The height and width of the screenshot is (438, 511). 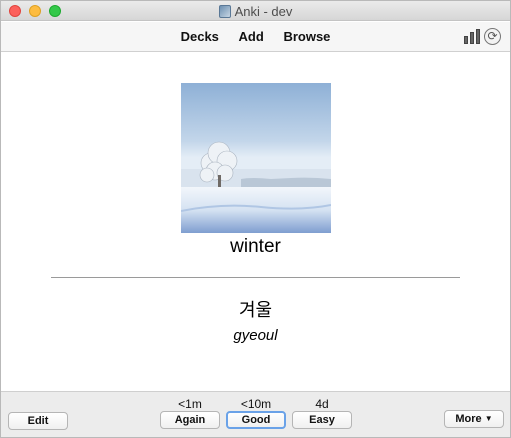 What do you see at coordinates (255, 277) in the screenshot?
I see `answer-divider` at bounding box center [255, 277].